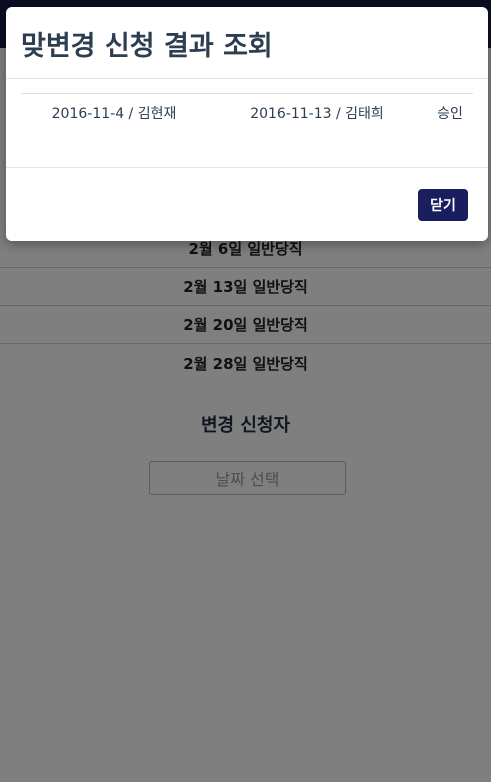 This screenshot has width=491, height=782. Describe the element at coordinates (317, 112) in the screenshot. I see `target-duty-cell: 2016-11-13 / 김태희` at that location.